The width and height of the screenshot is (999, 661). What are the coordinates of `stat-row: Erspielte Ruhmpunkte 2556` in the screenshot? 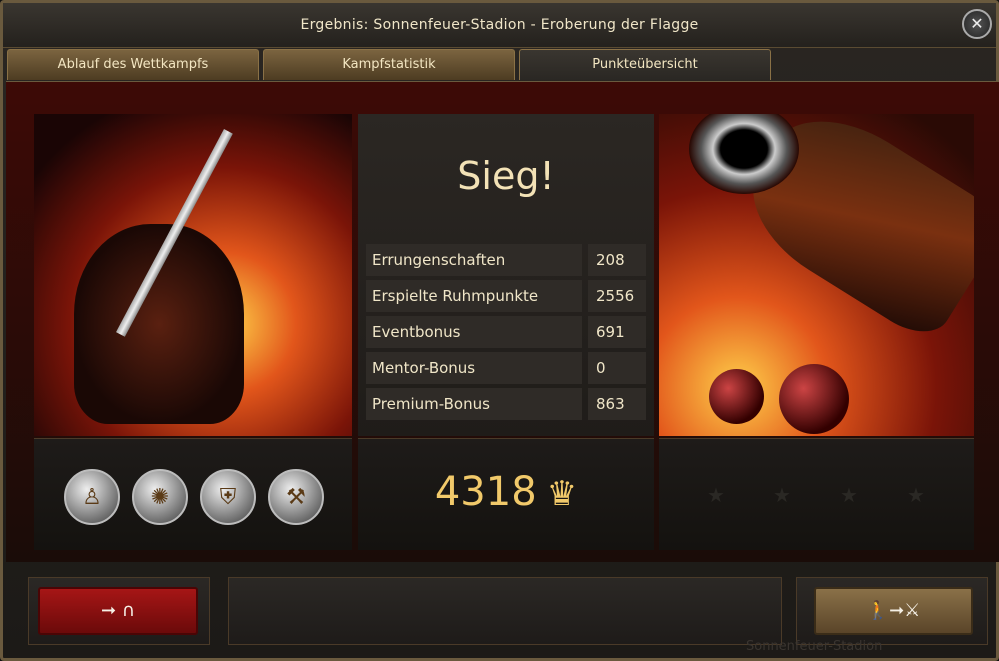 It's located at (506, 296).